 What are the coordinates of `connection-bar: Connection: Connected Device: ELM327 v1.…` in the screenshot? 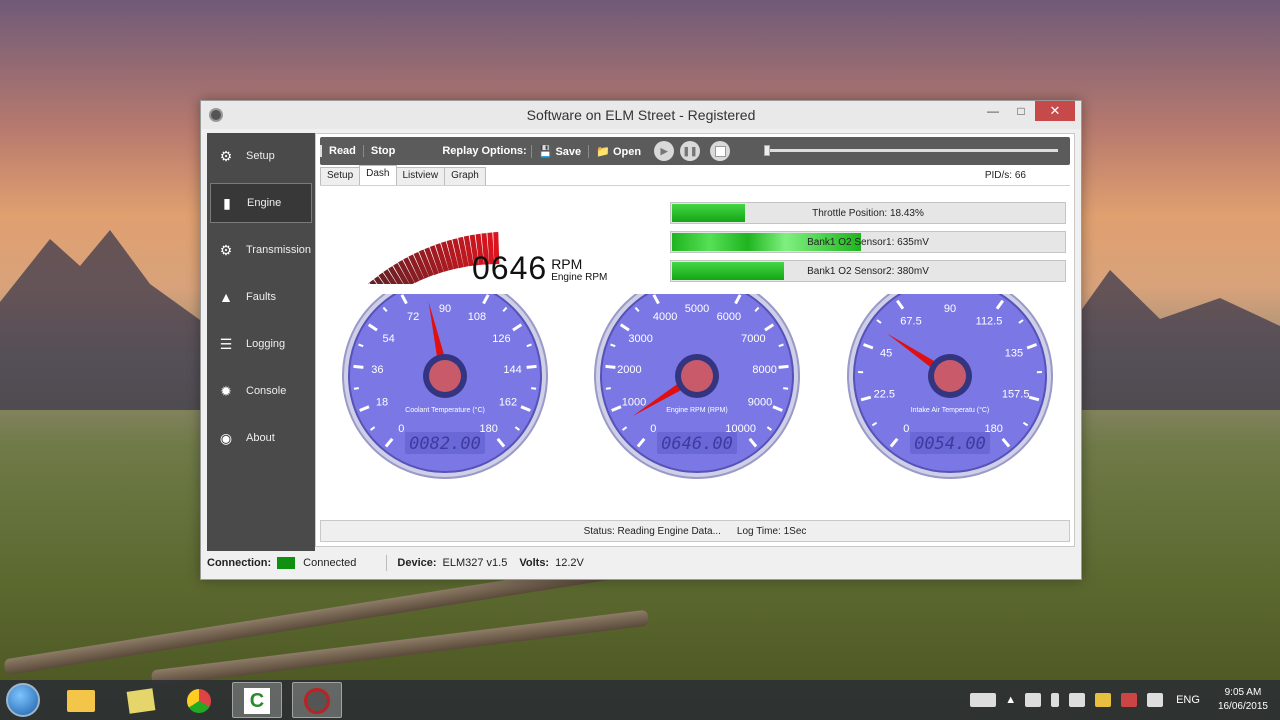 It's located at (642, 563).